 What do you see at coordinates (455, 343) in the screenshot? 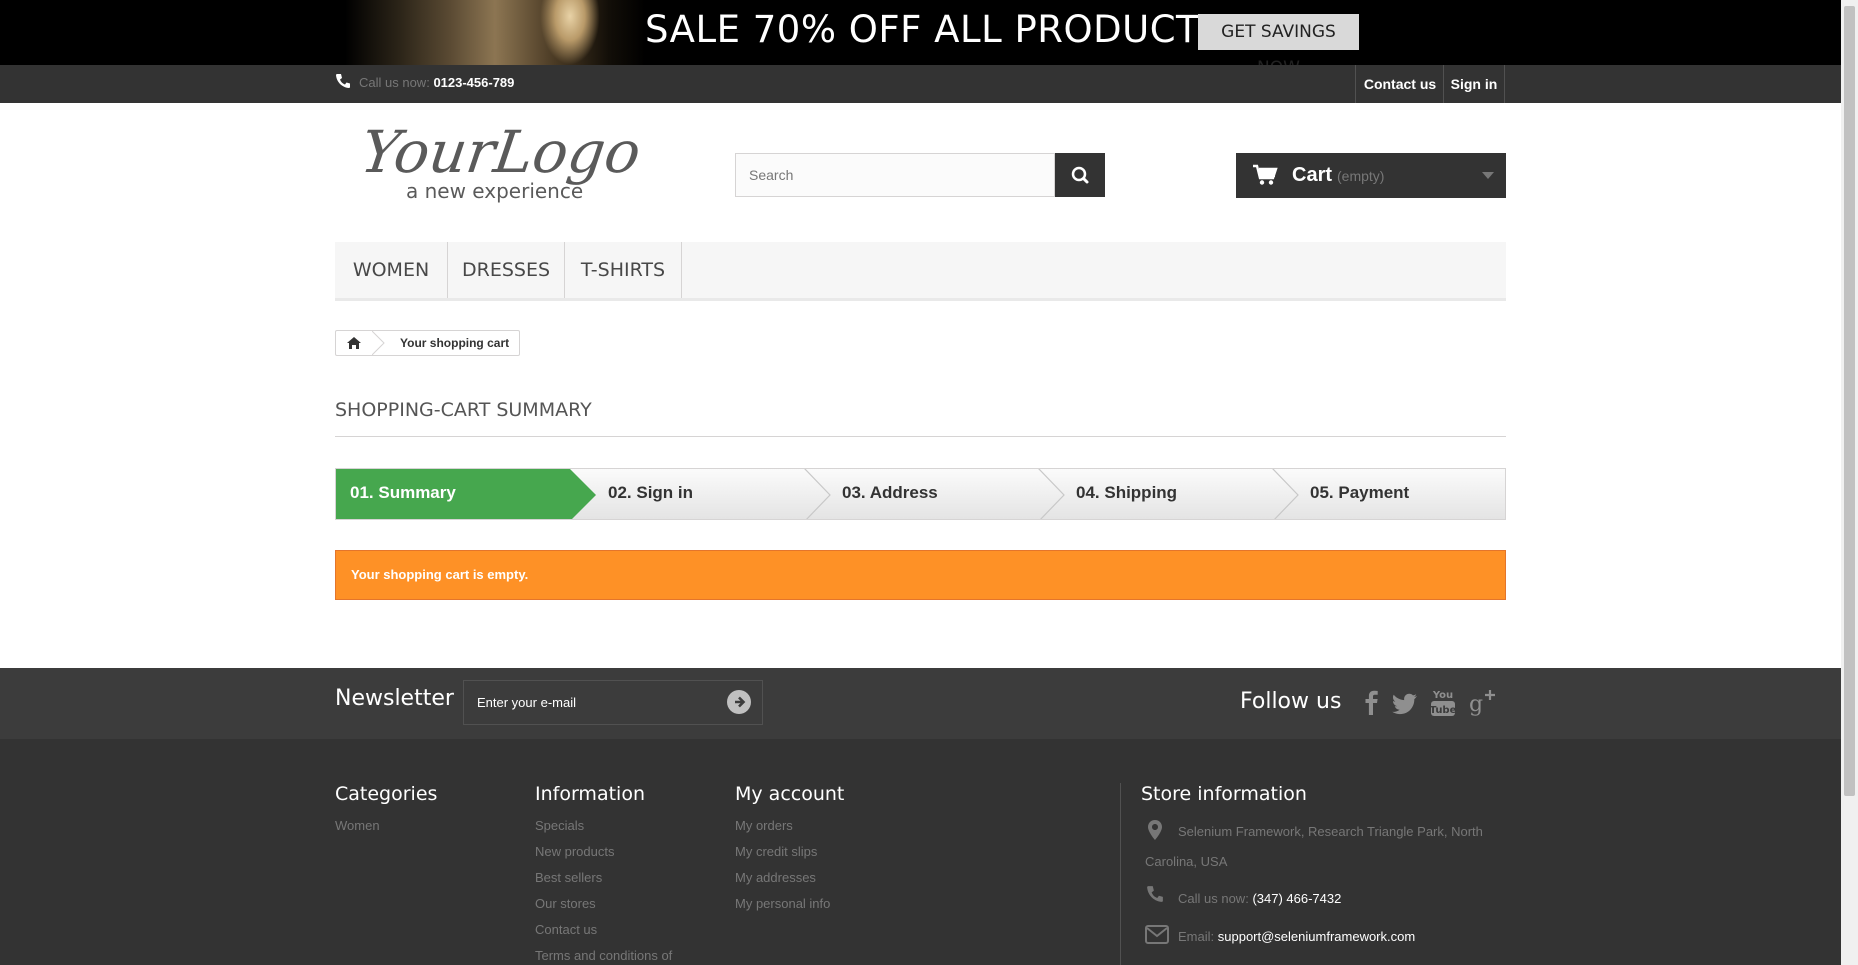
I see `breadcrumb-current: Your shopping cart` at bounding box center [455, 343].